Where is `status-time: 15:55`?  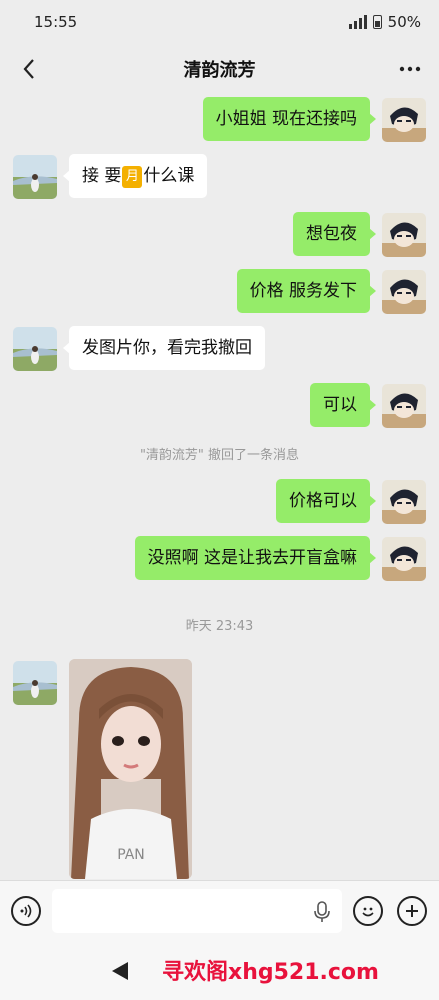
status-time: 15:55 is located at coordinates (56, 22).